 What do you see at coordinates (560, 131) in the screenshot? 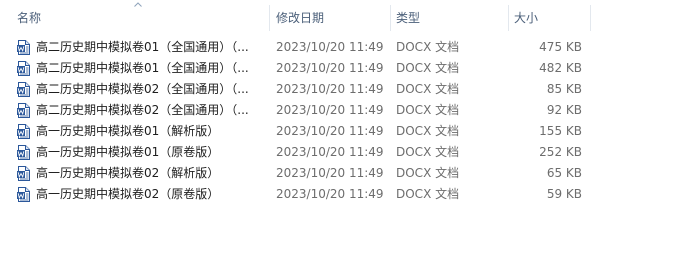
I see `file-size: 155 KB` at bounding box center [560, 131].